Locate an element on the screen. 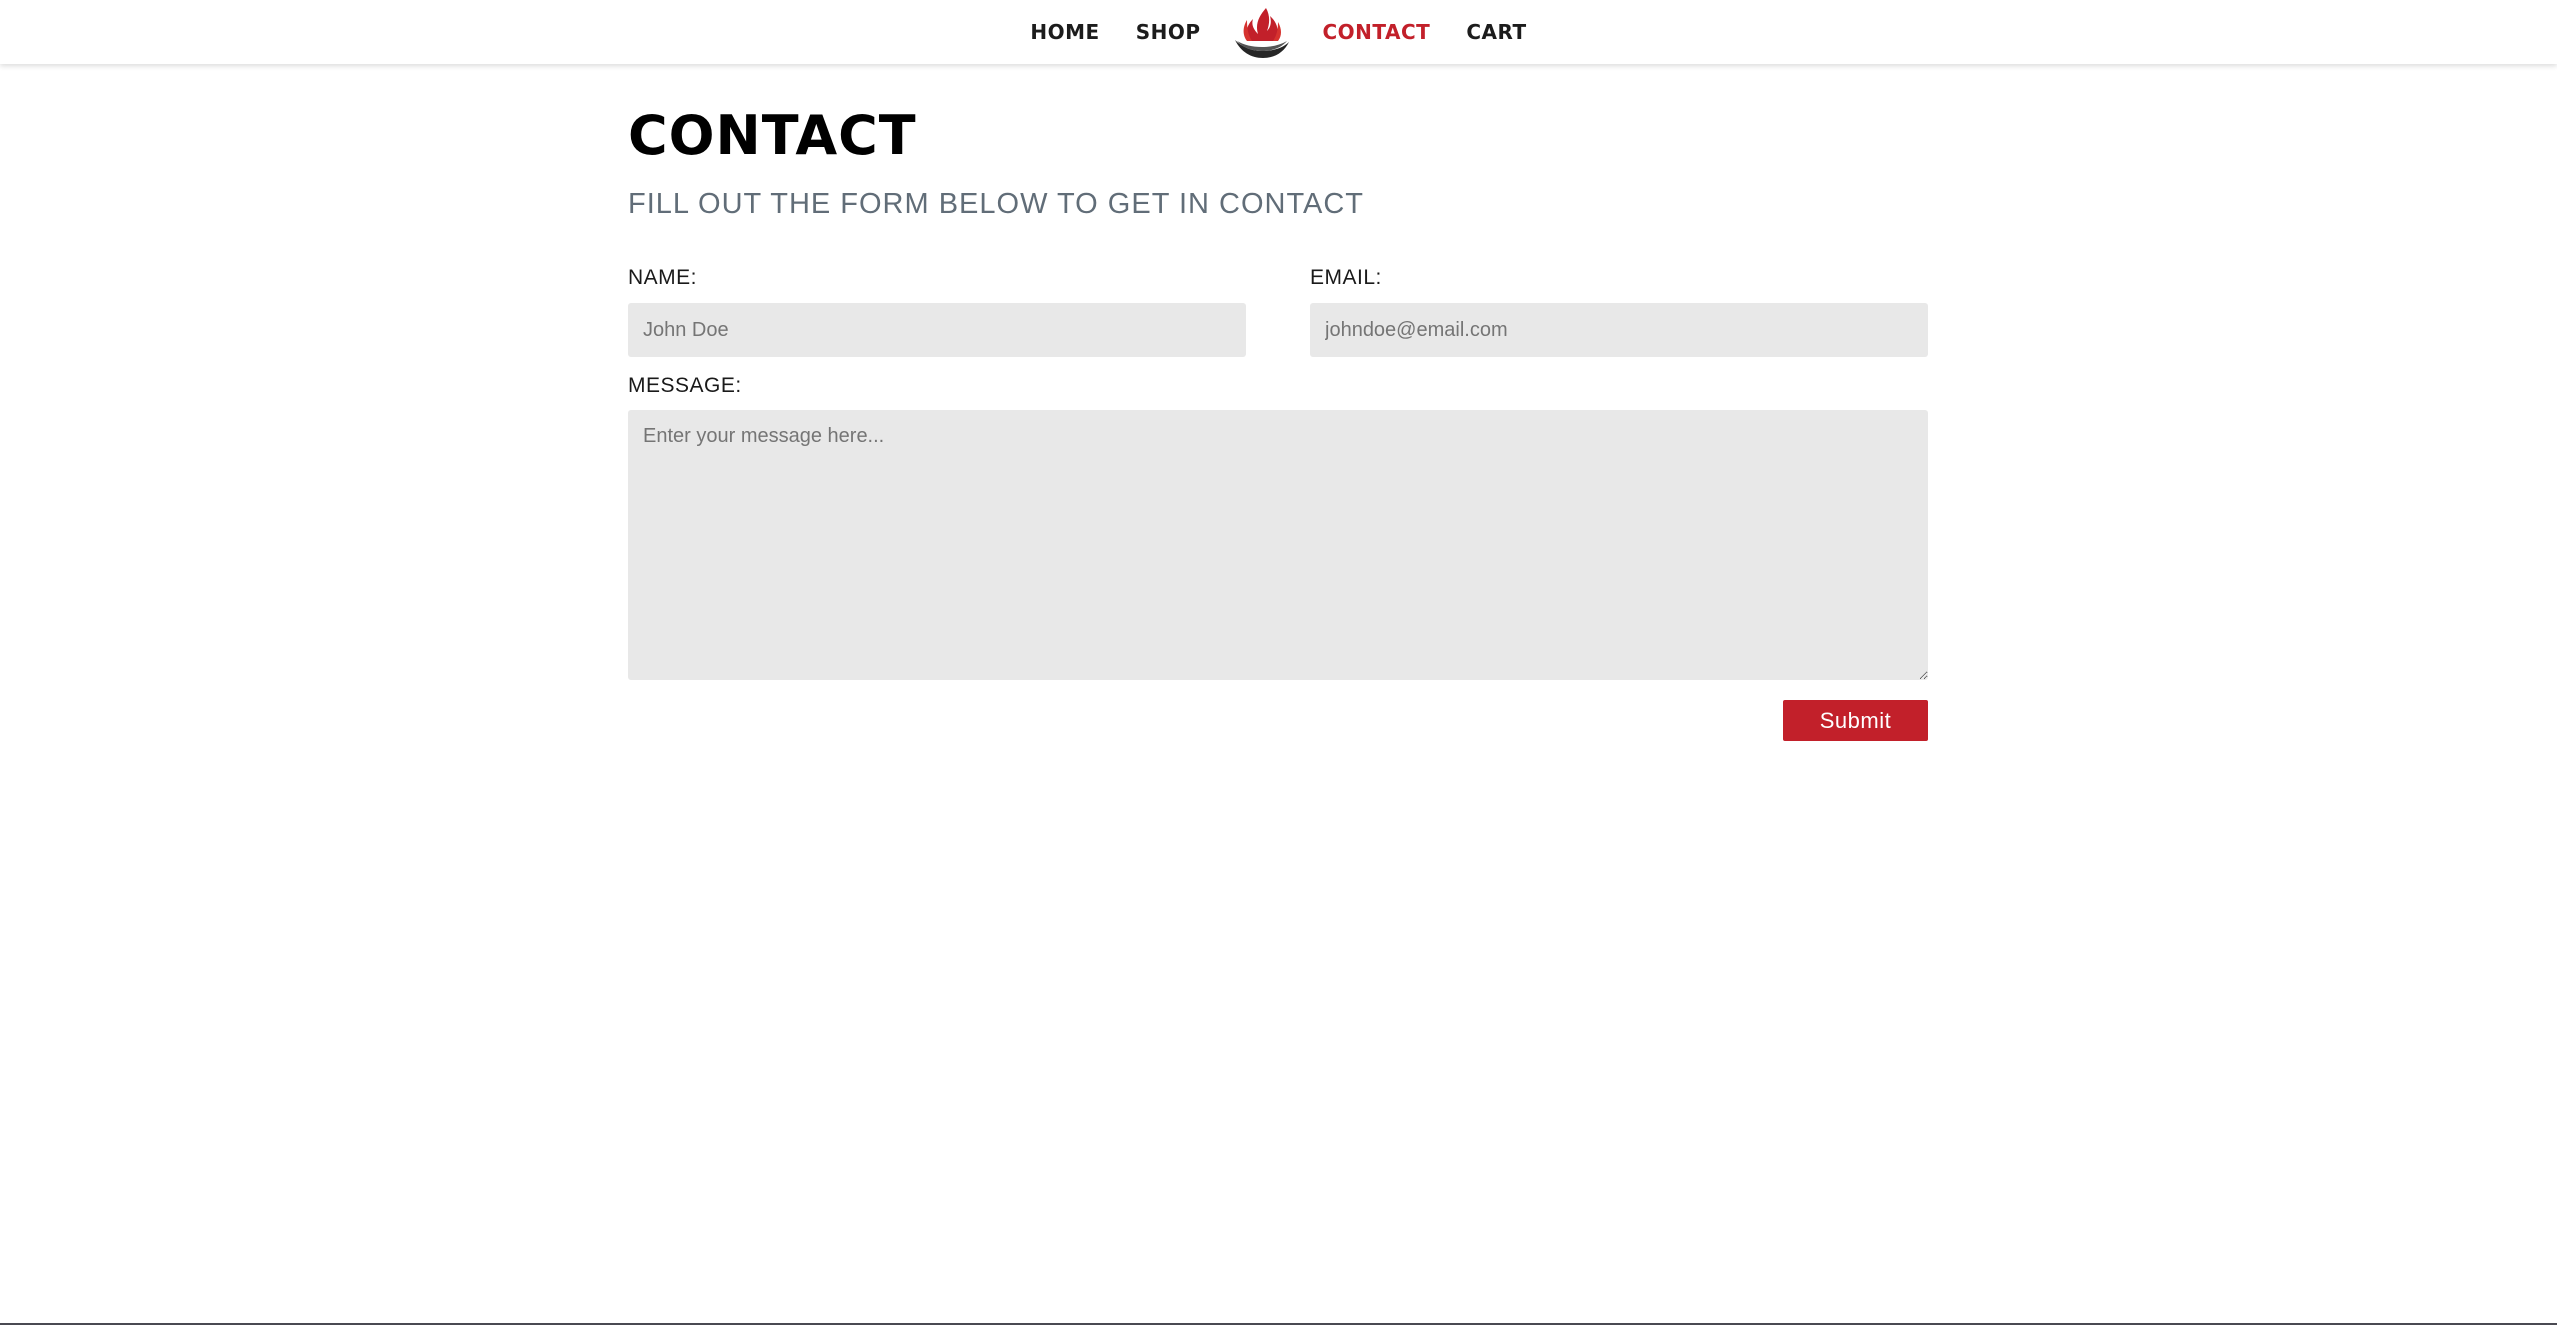 This screenshot has width=2557, height=1325. email-input is located at coordinates (1619, 330).